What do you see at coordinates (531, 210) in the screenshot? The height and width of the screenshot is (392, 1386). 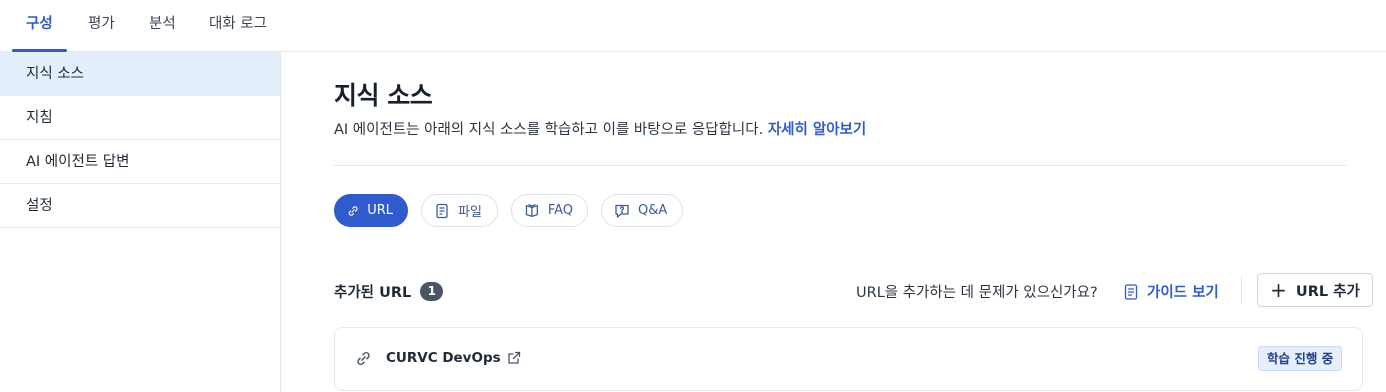 I see `book-icon` at bounding box center [531, 210].